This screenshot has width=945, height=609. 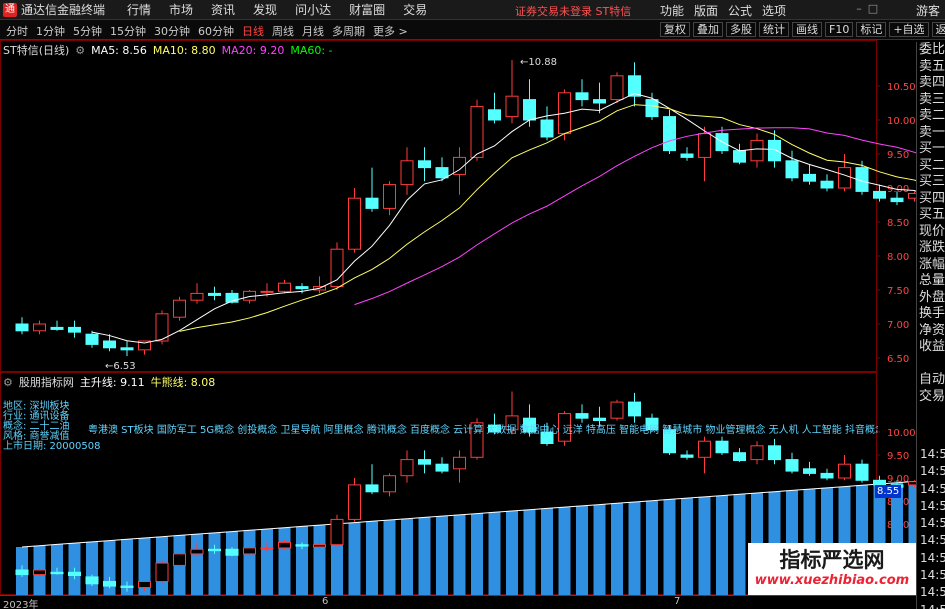 I want to click on quote-field: 委比, so click(x=931, y=50).